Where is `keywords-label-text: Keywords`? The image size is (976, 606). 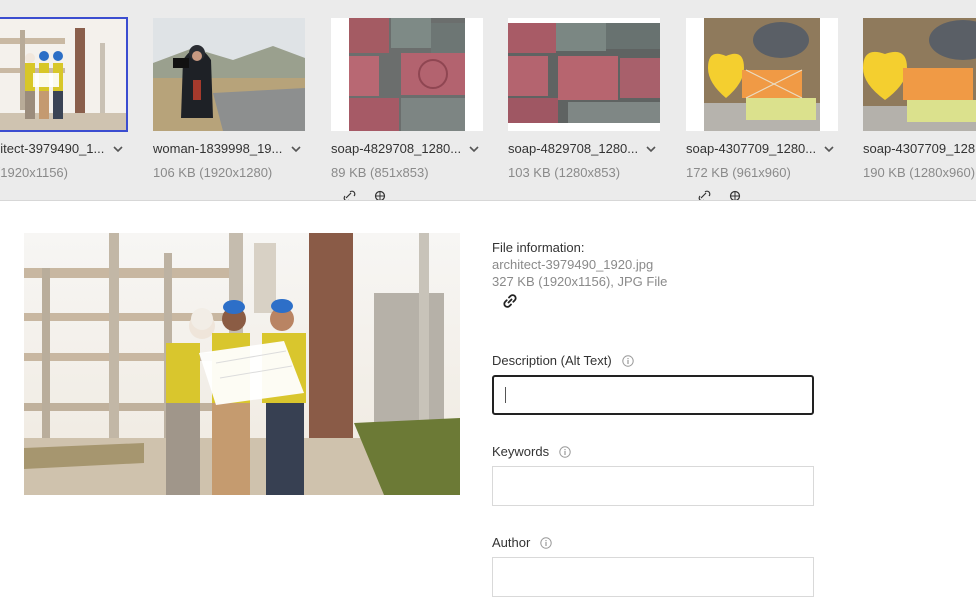 keywords-label-text: Keywords is located at coordinates (521, 451).